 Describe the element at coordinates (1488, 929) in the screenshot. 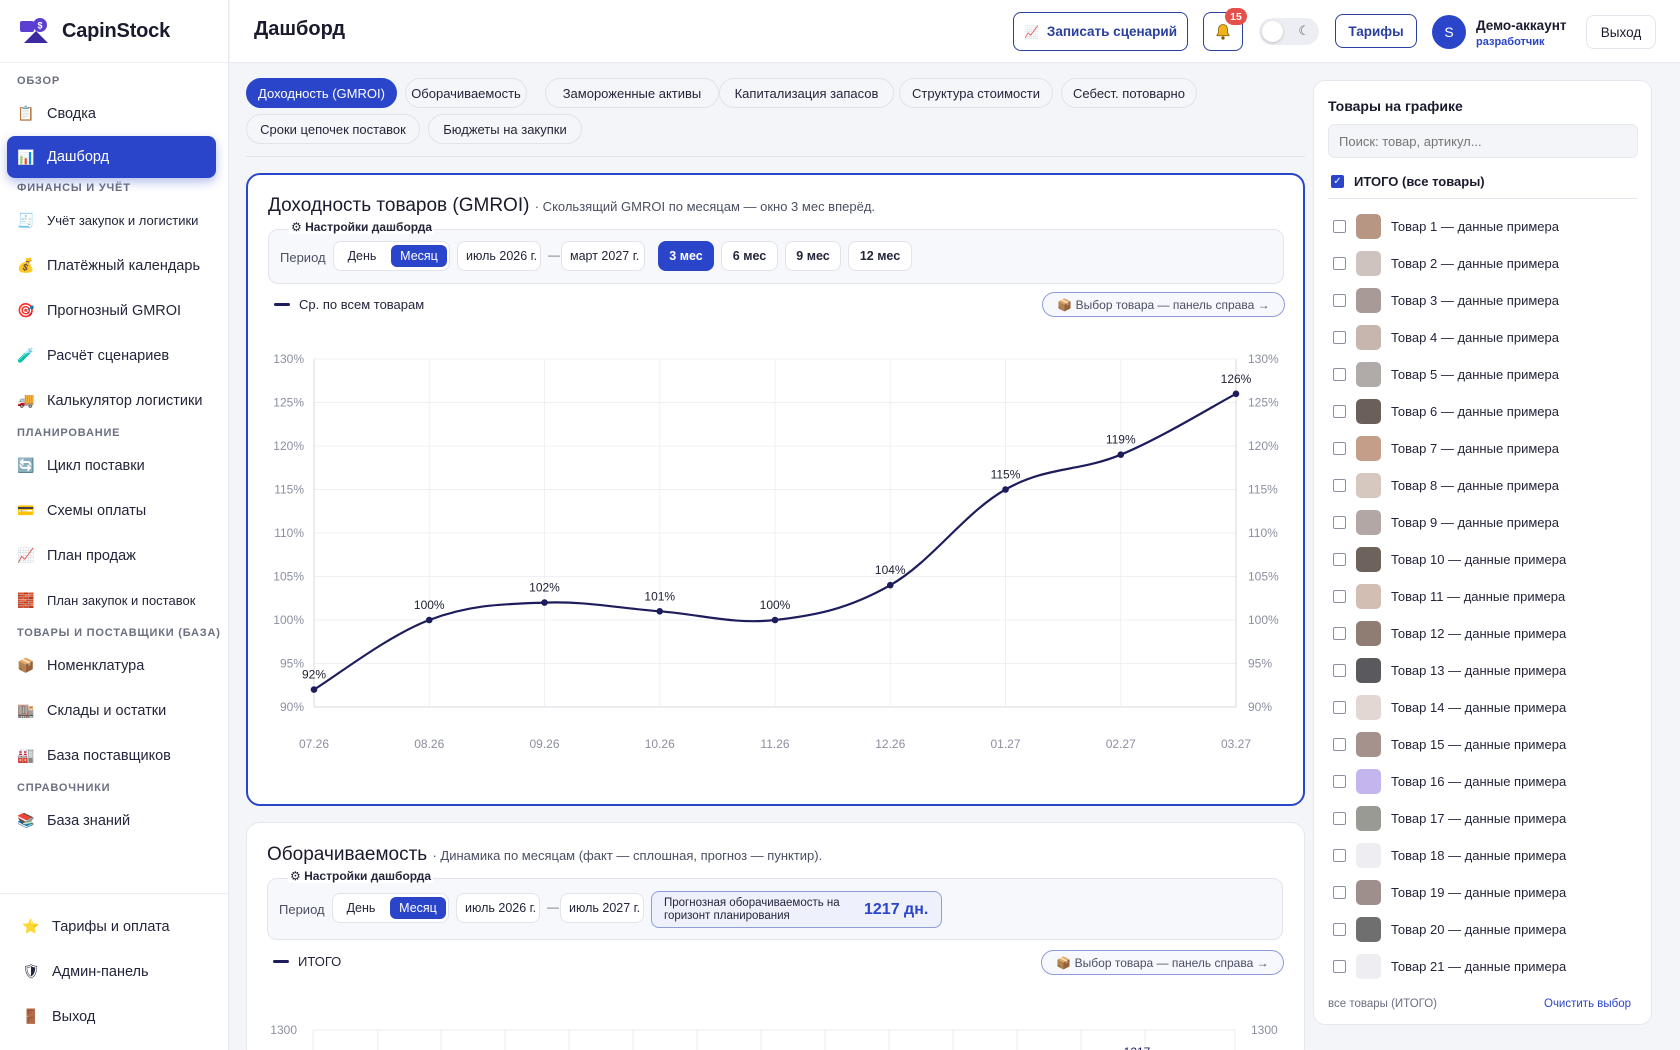

I see `product-list-item: Товар 20 — данные примера` at that location.